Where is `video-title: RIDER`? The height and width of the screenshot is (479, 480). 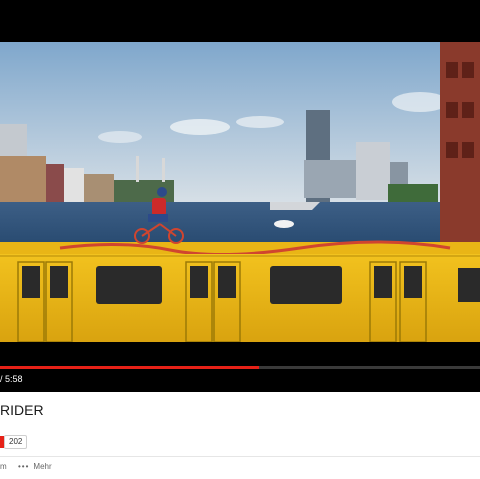 video-title: RIDER is located at coordinates (22, 410).